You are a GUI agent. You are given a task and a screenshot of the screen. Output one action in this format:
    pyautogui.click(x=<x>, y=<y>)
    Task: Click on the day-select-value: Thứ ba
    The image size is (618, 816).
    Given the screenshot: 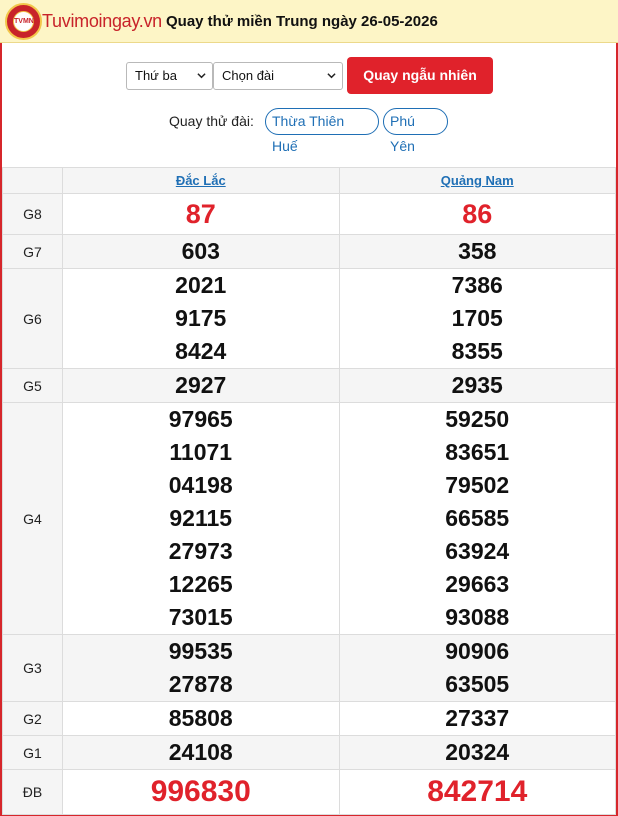 What is the action you would take?
    pyautogui.click(x=156, y=75)
    